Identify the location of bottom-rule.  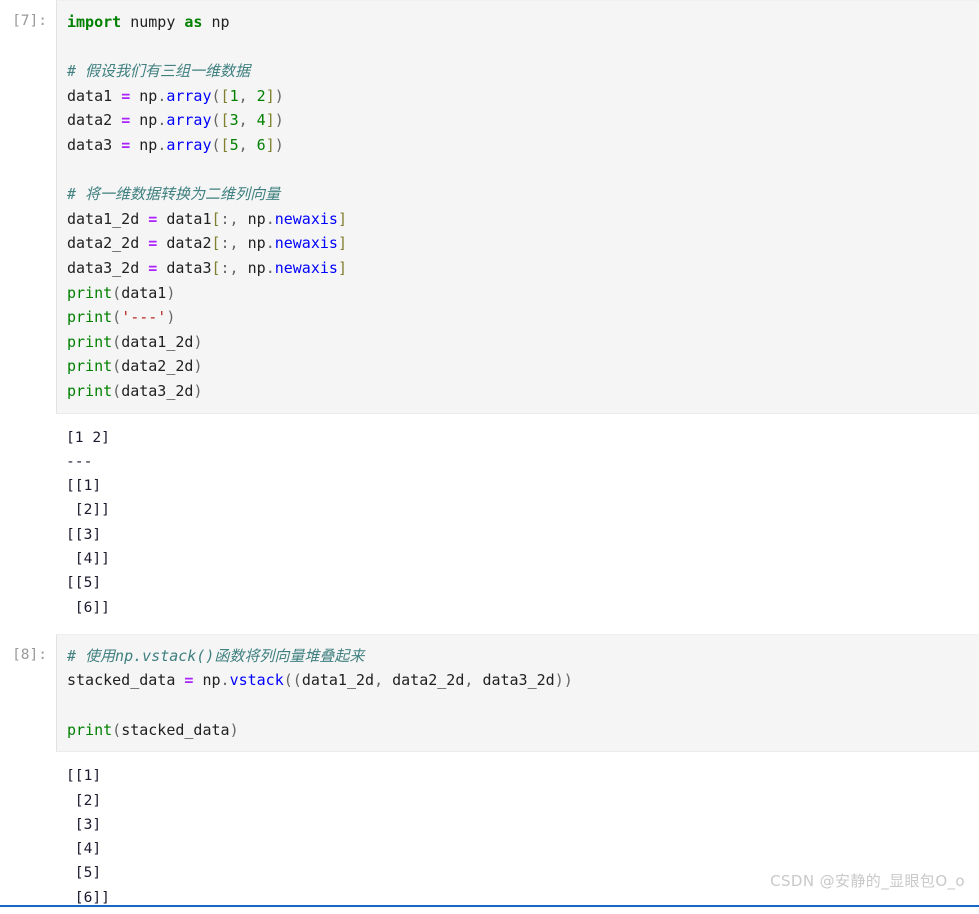
(489, 906).